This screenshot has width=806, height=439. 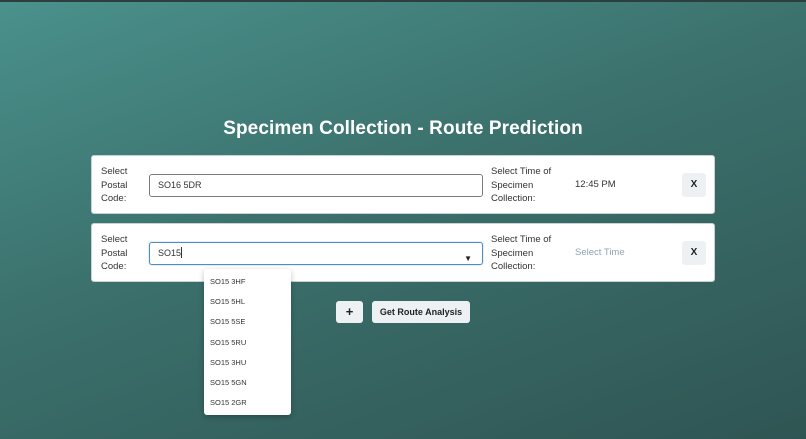 I want to click on top-border, so click(x=403, y=1).